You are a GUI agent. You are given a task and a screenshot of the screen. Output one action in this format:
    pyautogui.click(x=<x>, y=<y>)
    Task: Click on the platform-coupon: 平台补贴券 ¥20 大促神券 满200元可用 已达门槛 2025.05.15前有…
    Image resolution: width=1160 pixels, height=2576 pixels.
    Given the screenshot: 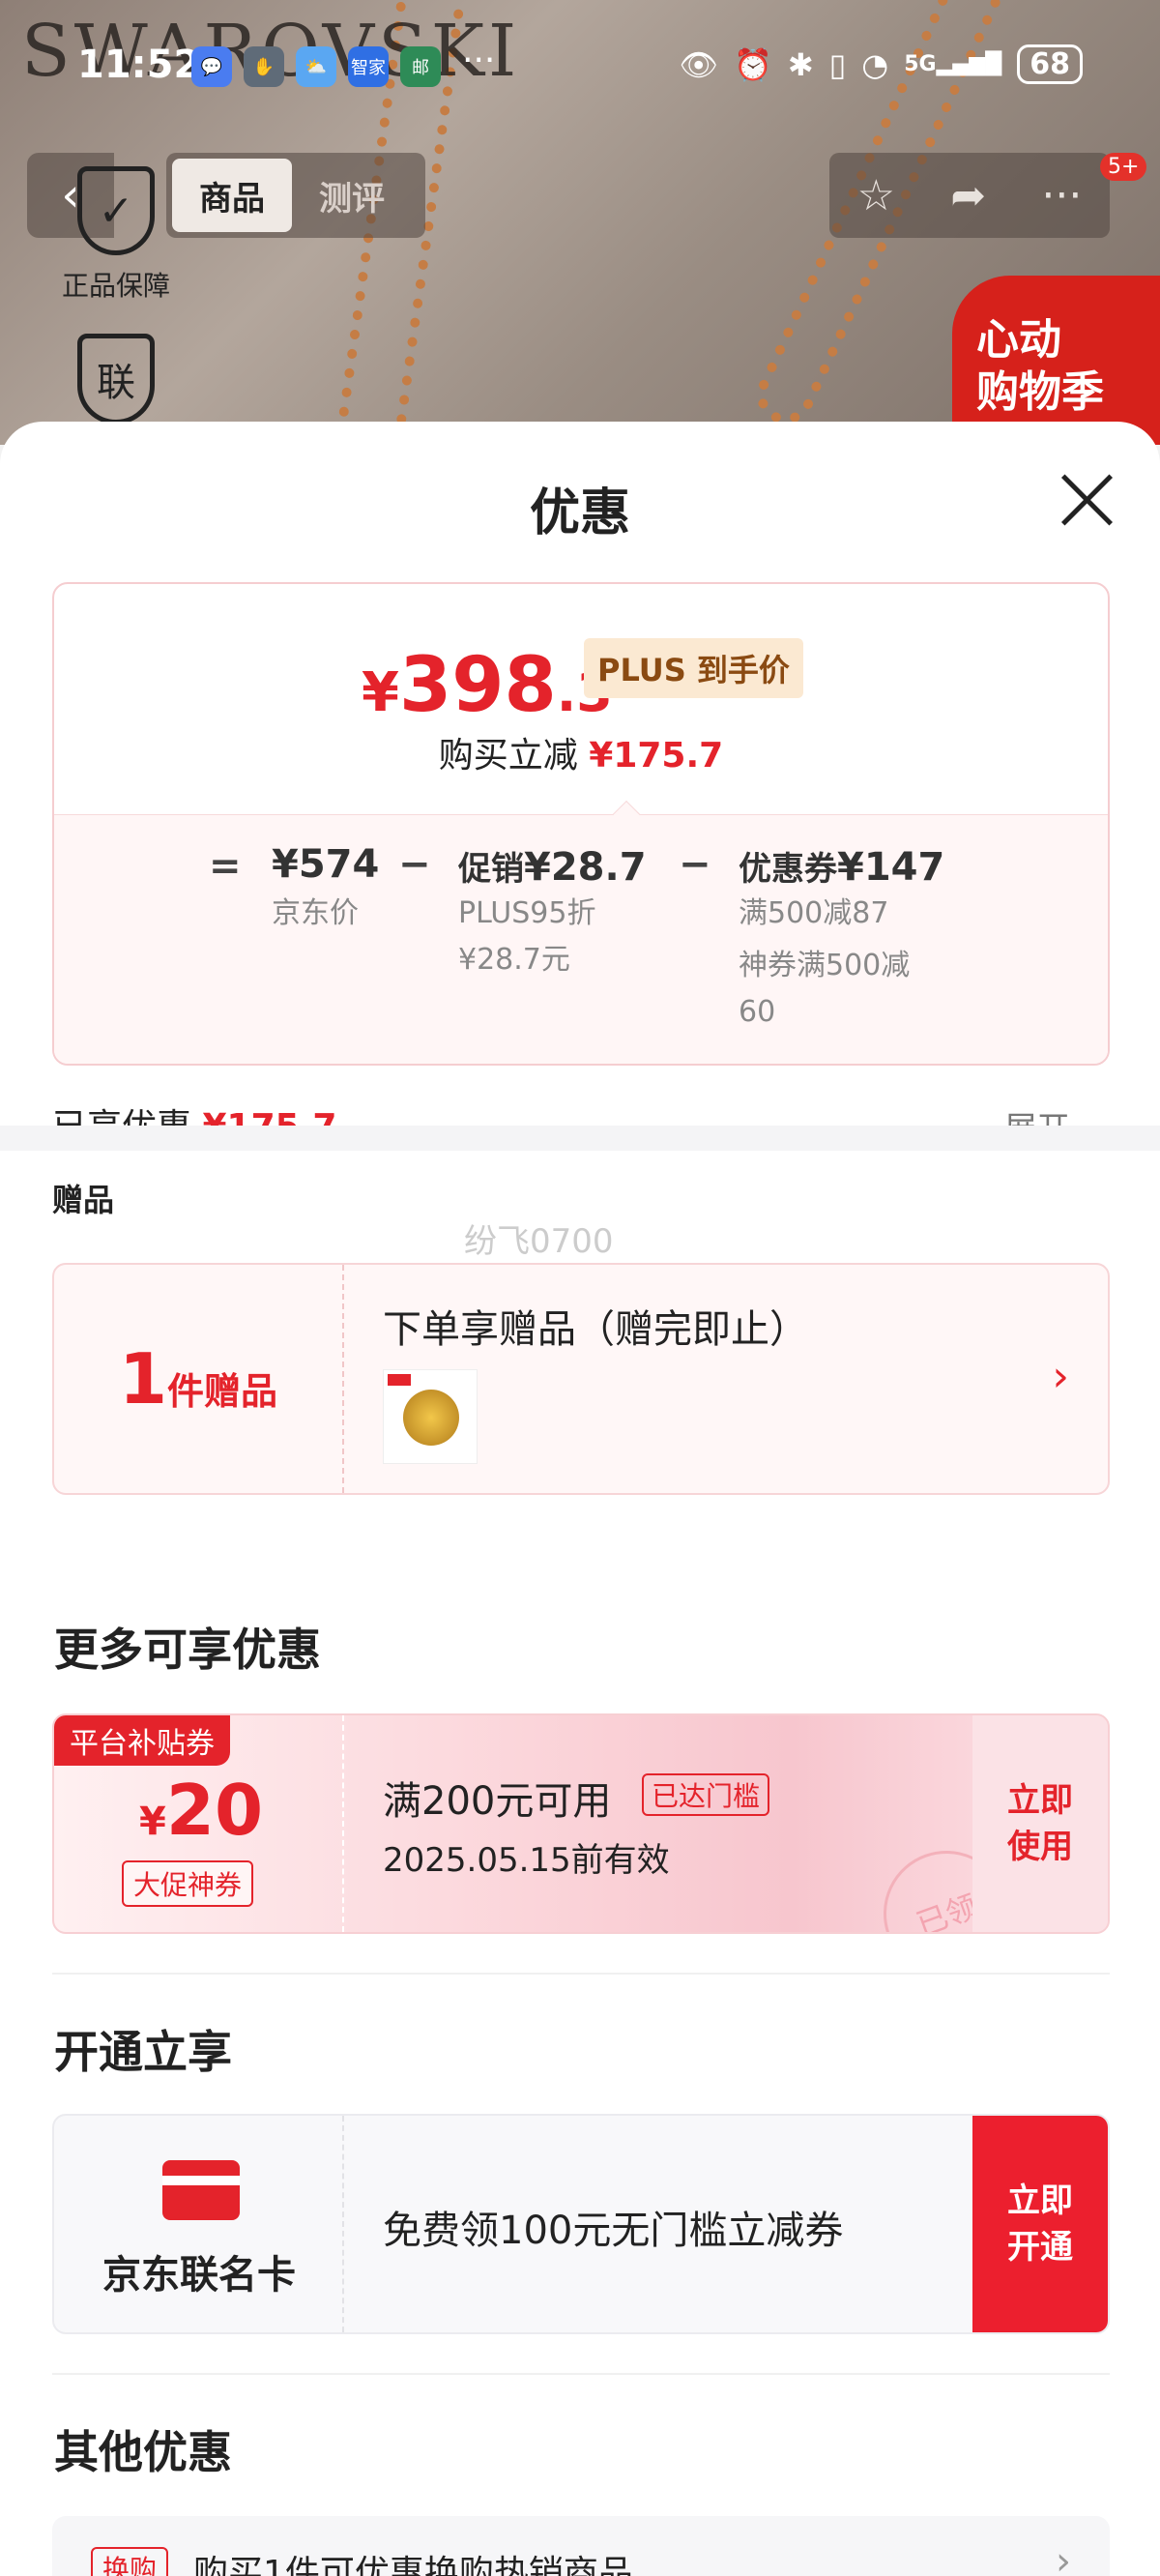 What is the action you would take?
    pyautogui.click(x=581, y=1823)
    